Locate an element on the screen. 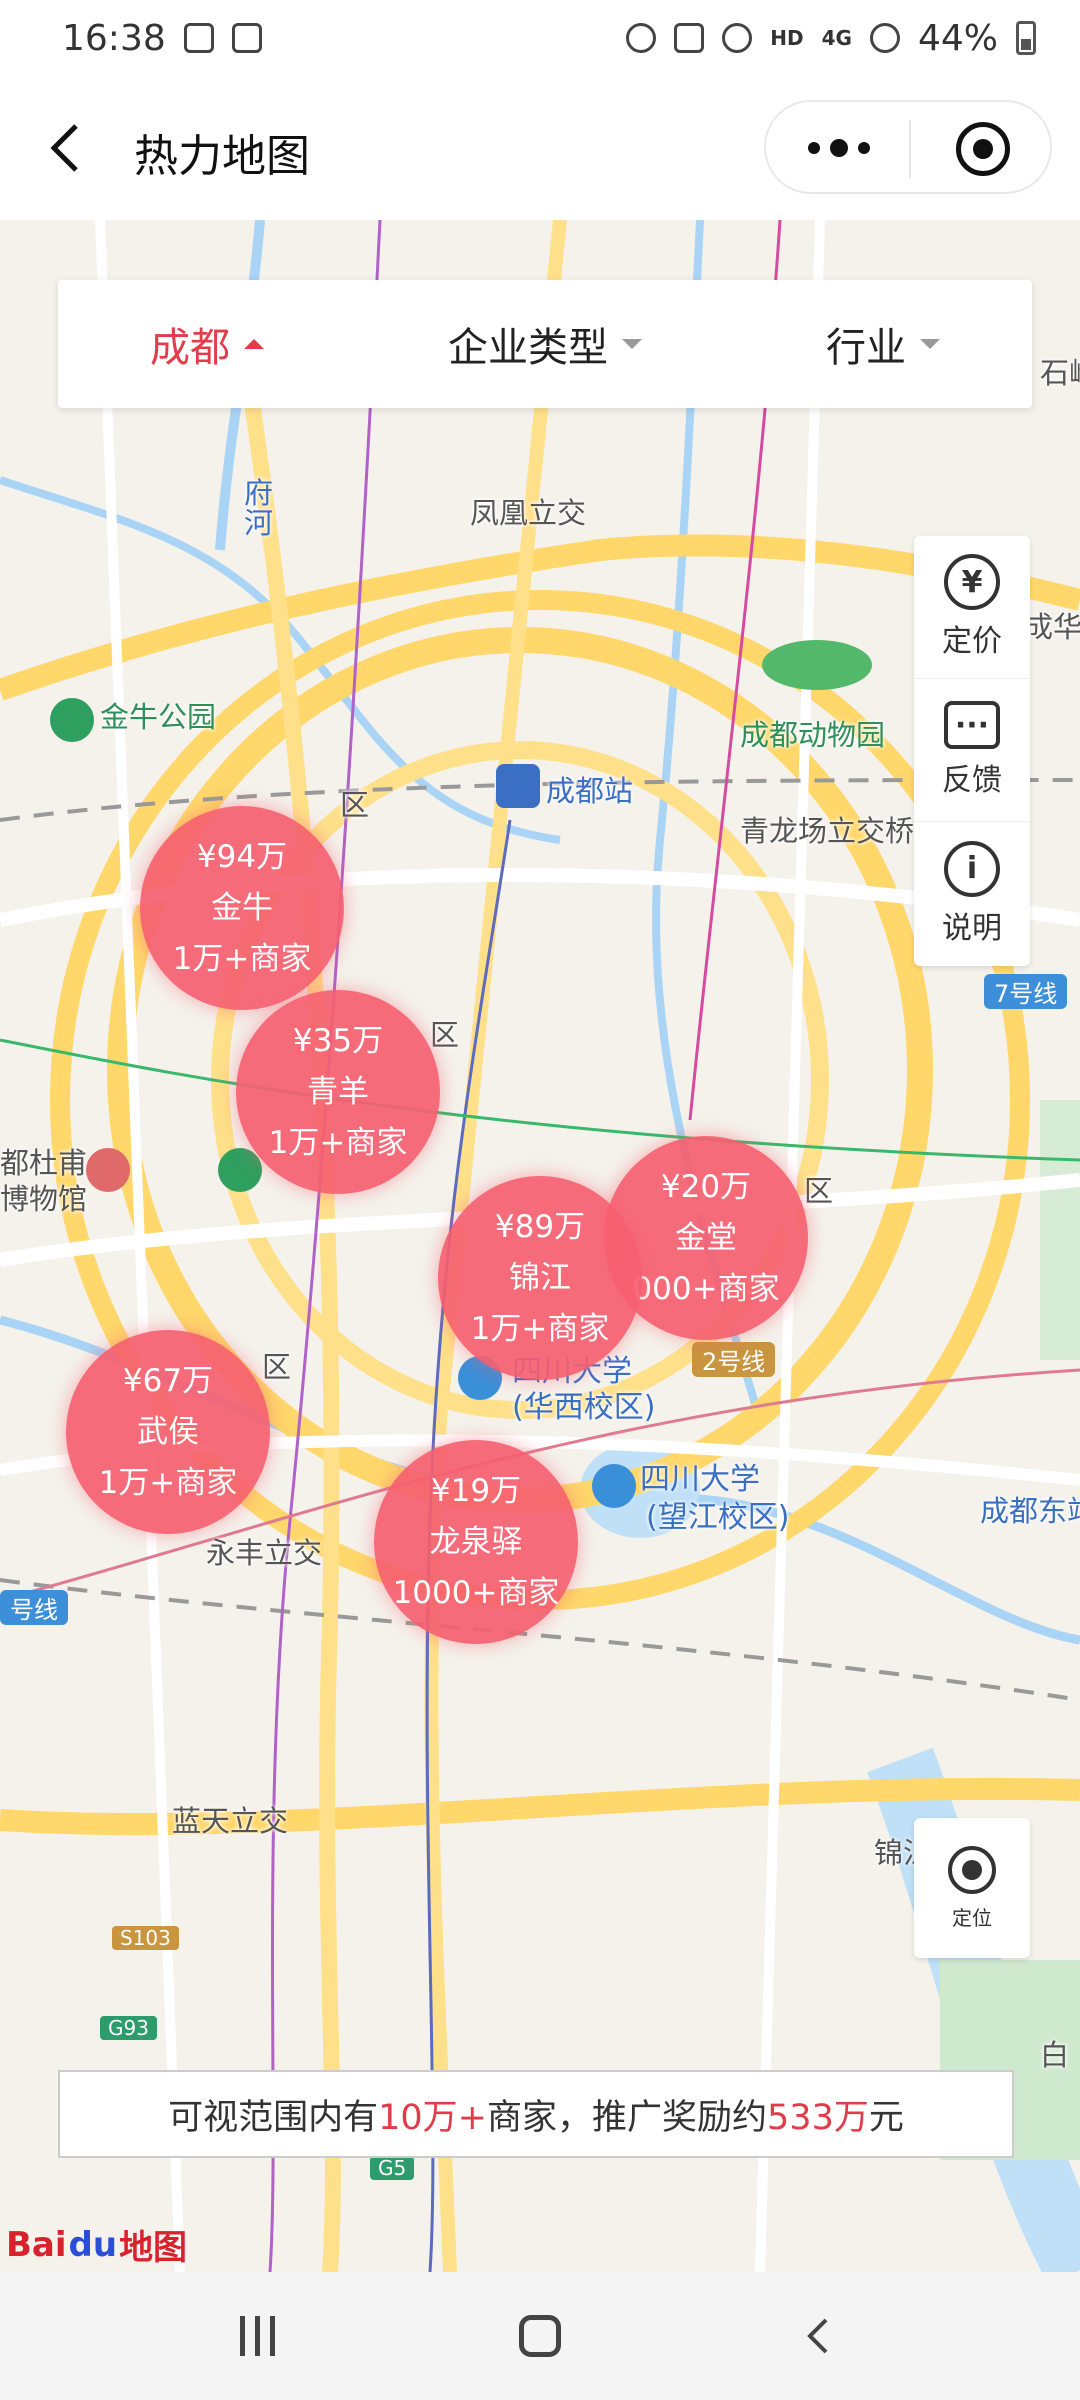 The width and height of the screenshot is (1080, 2400). tool-label: 反馈 is located at coordinates (972, 780).